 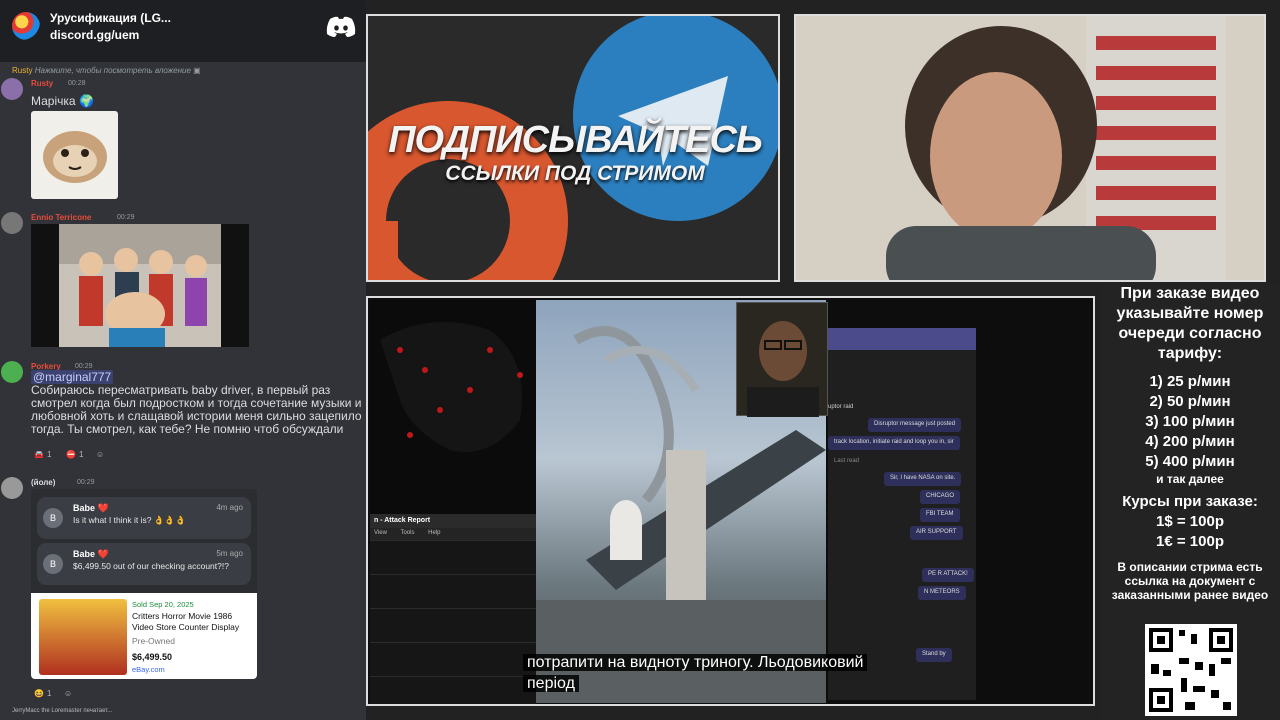 I want to click on message-text-content: Марічка, so click(x=53, y=101).